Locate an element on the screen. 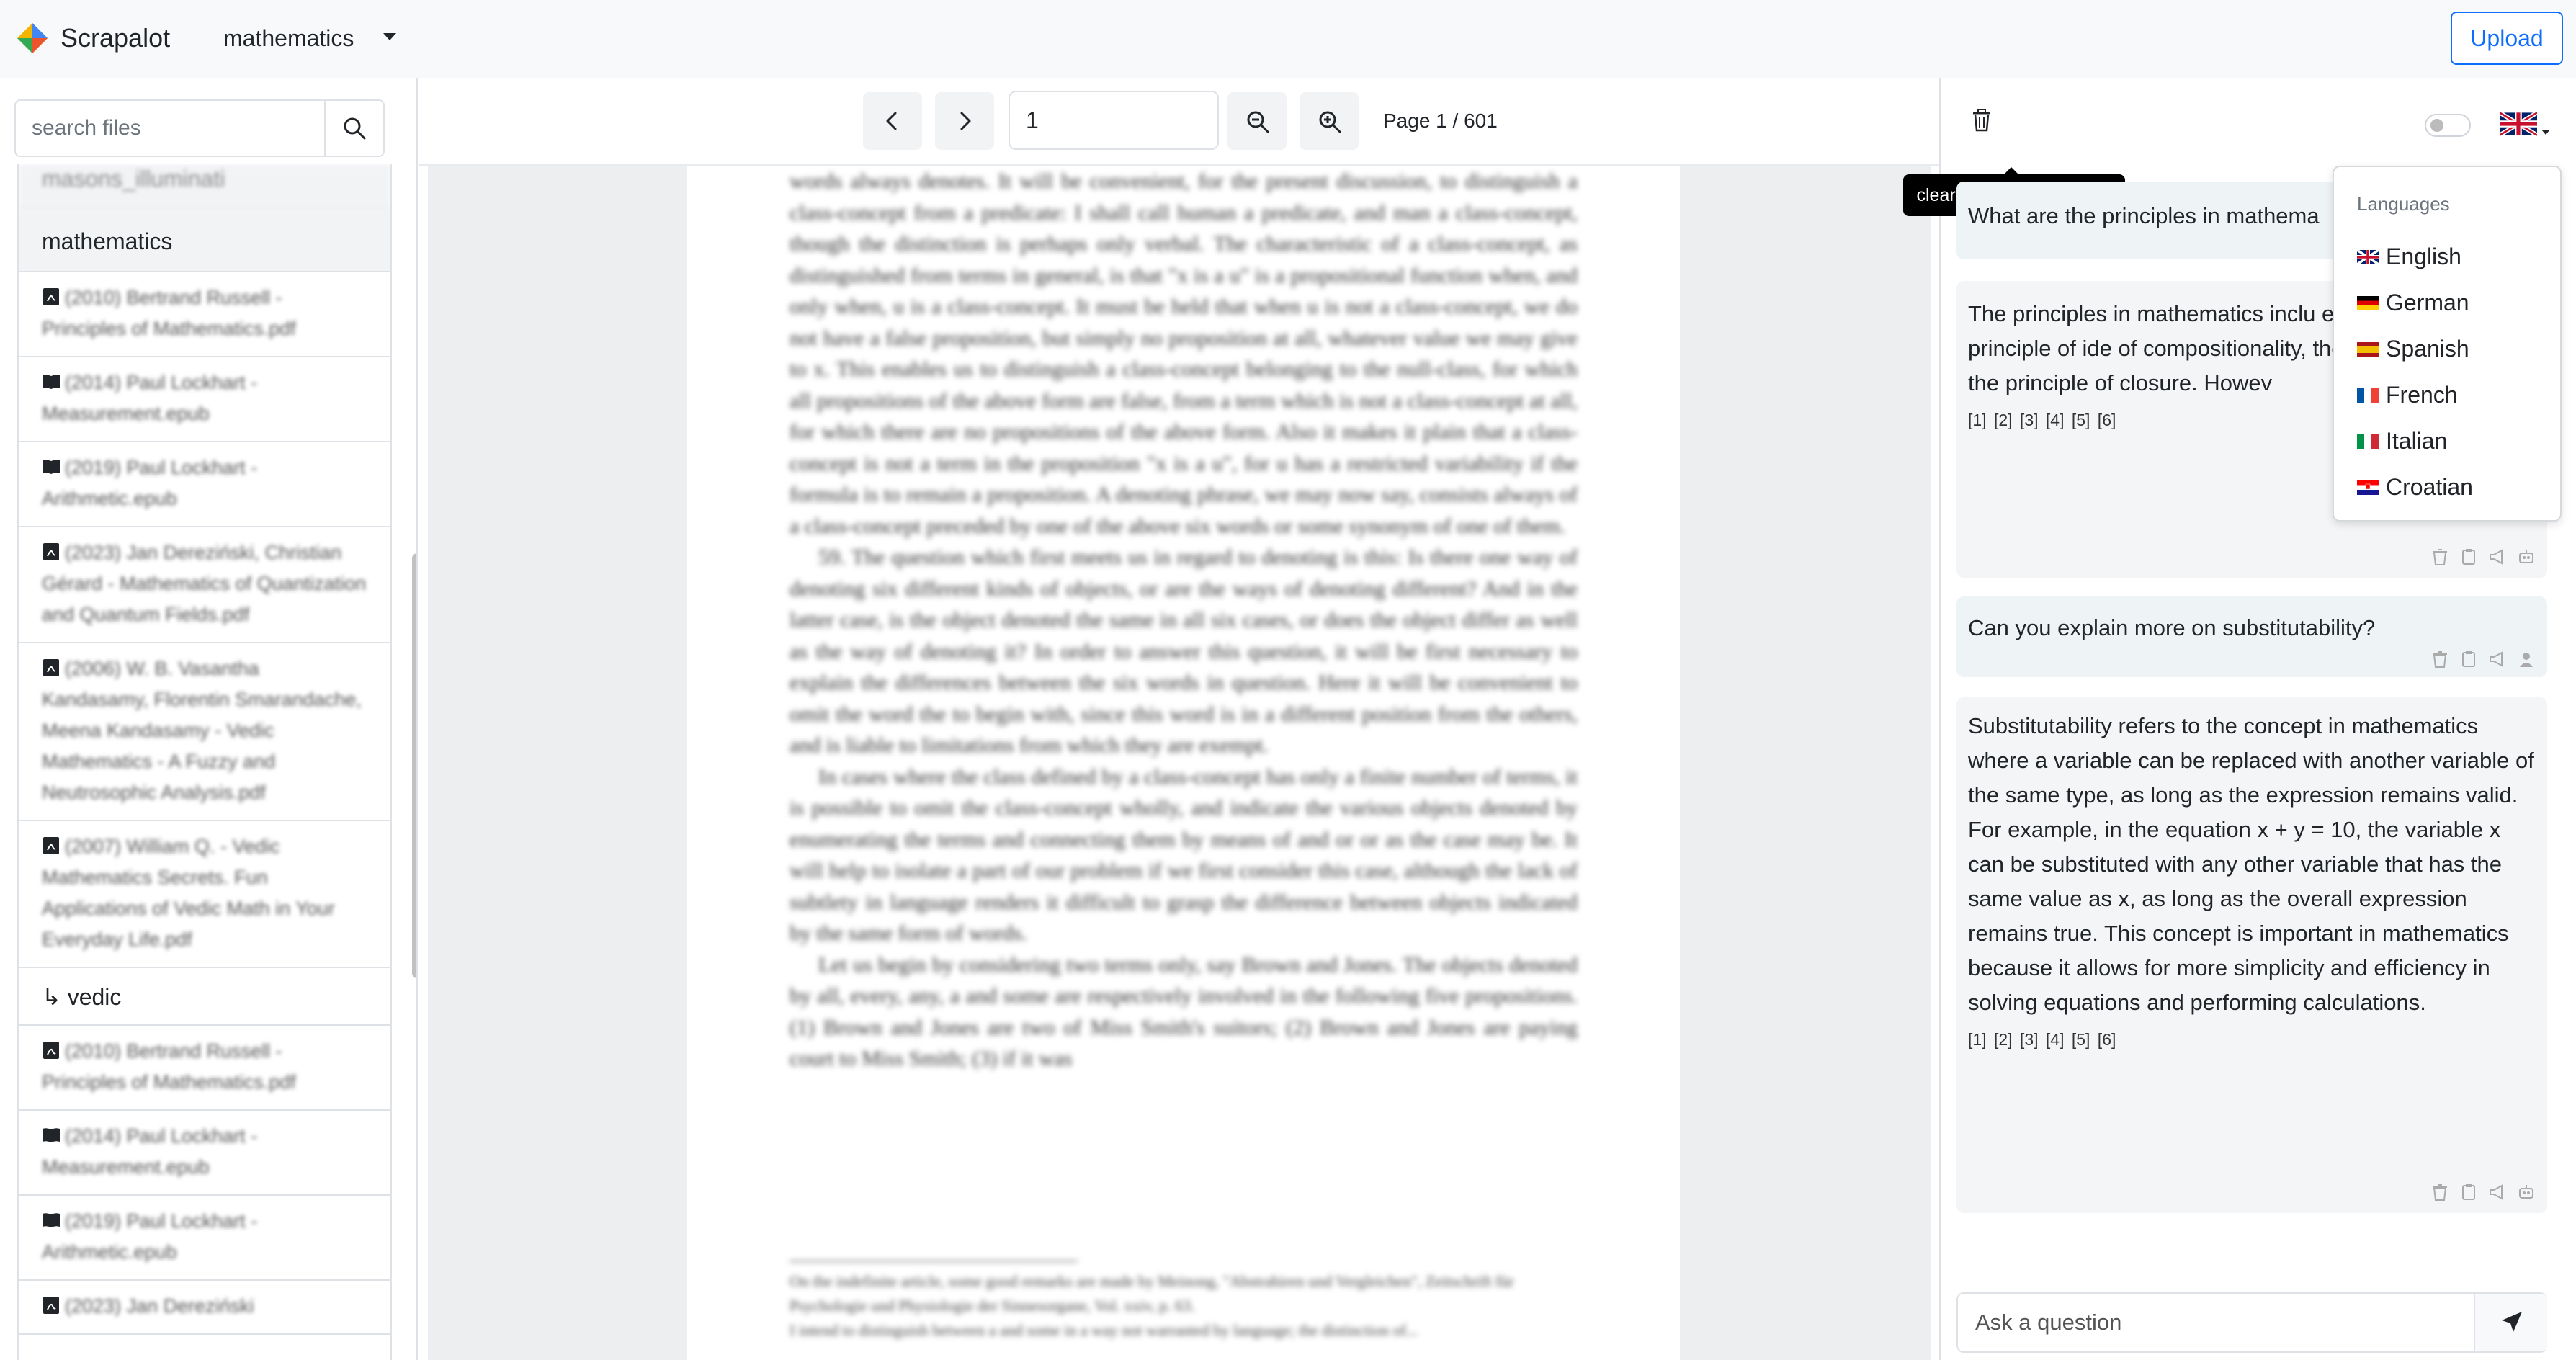  language-label: Spanish is located at coordinates (2427, 349).